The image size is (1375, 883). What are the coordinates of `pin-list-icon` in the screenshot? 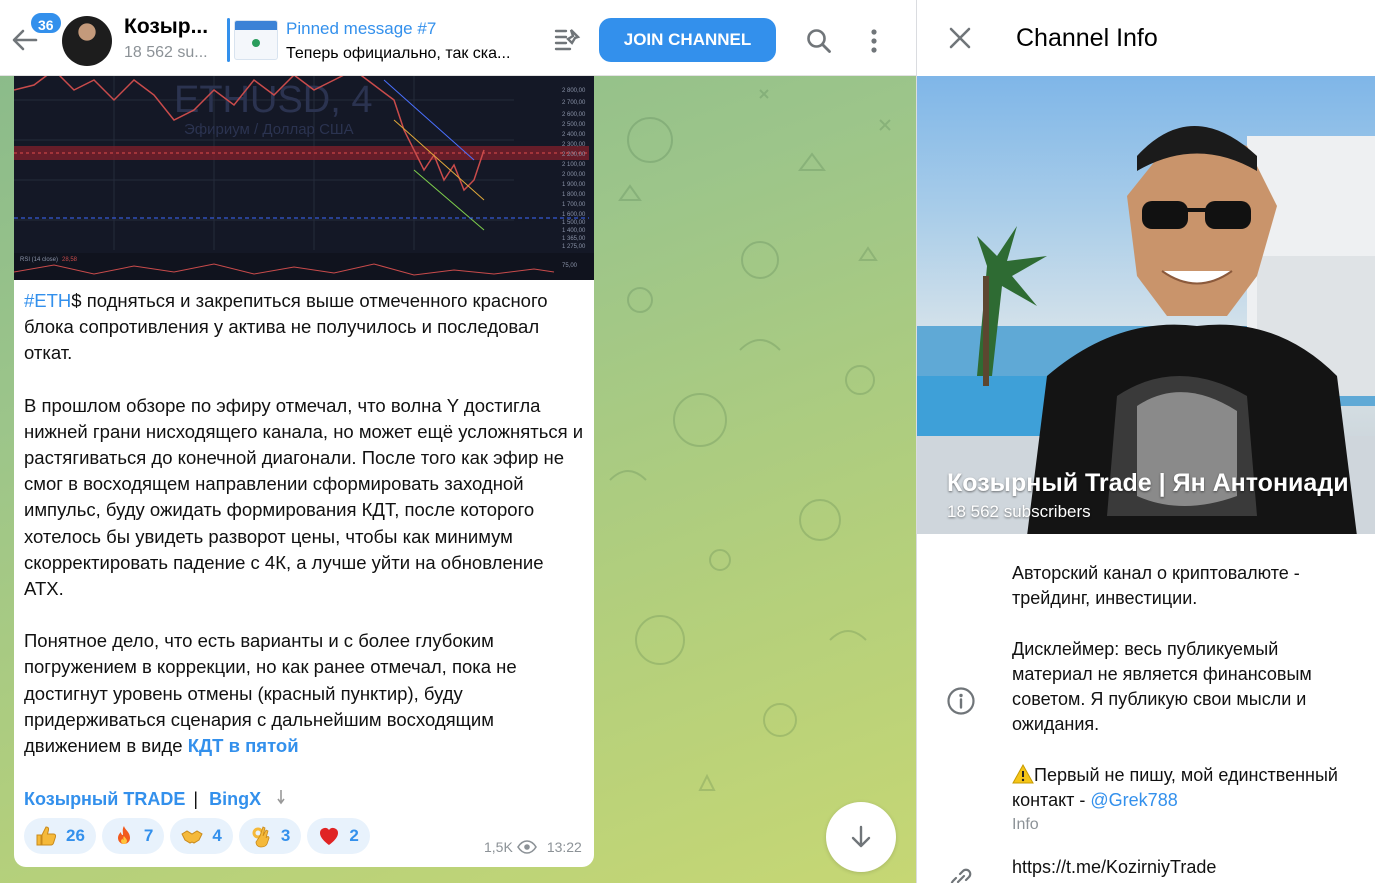 It's located at (567, 40).